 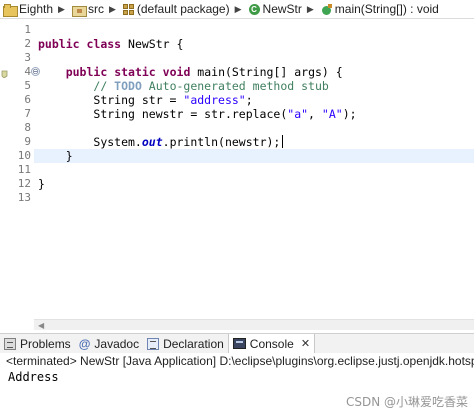 I want to click on class-icon: C, so click(x=254, y=9).